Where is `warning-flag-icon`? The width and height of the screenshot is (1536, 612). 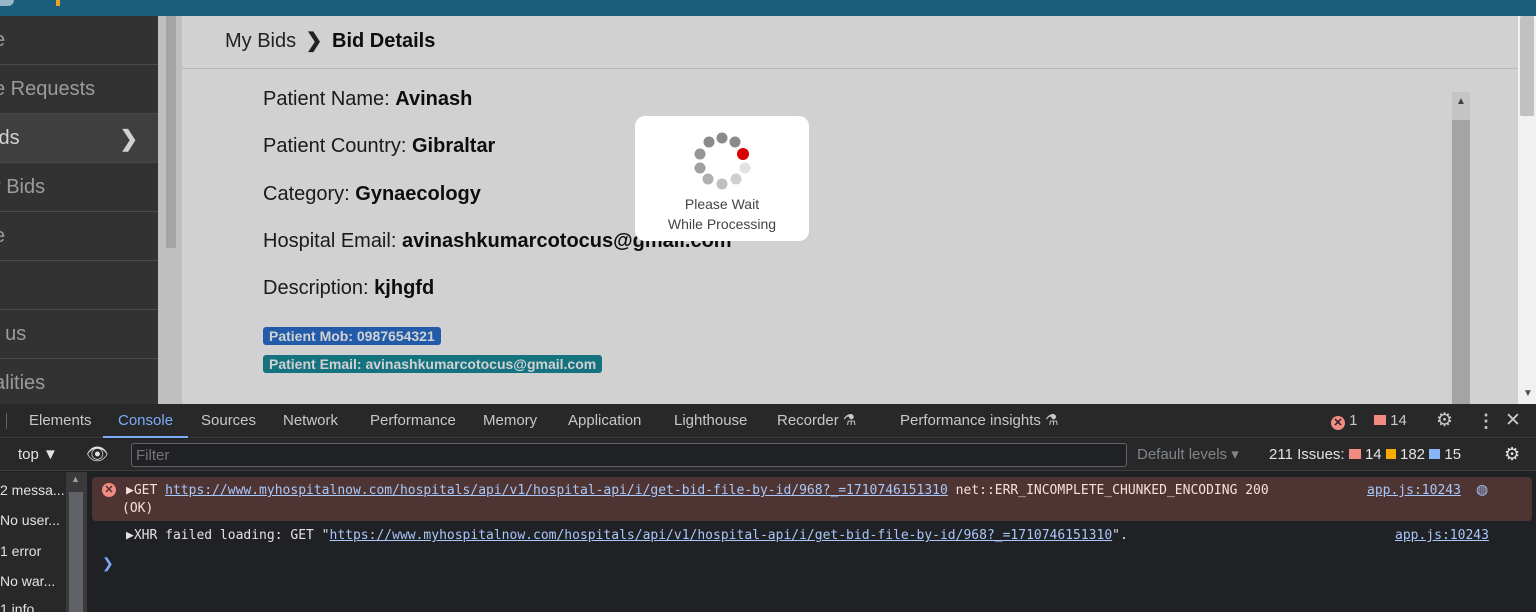
warning-flag-icon is located at coordinates (1390, 454).